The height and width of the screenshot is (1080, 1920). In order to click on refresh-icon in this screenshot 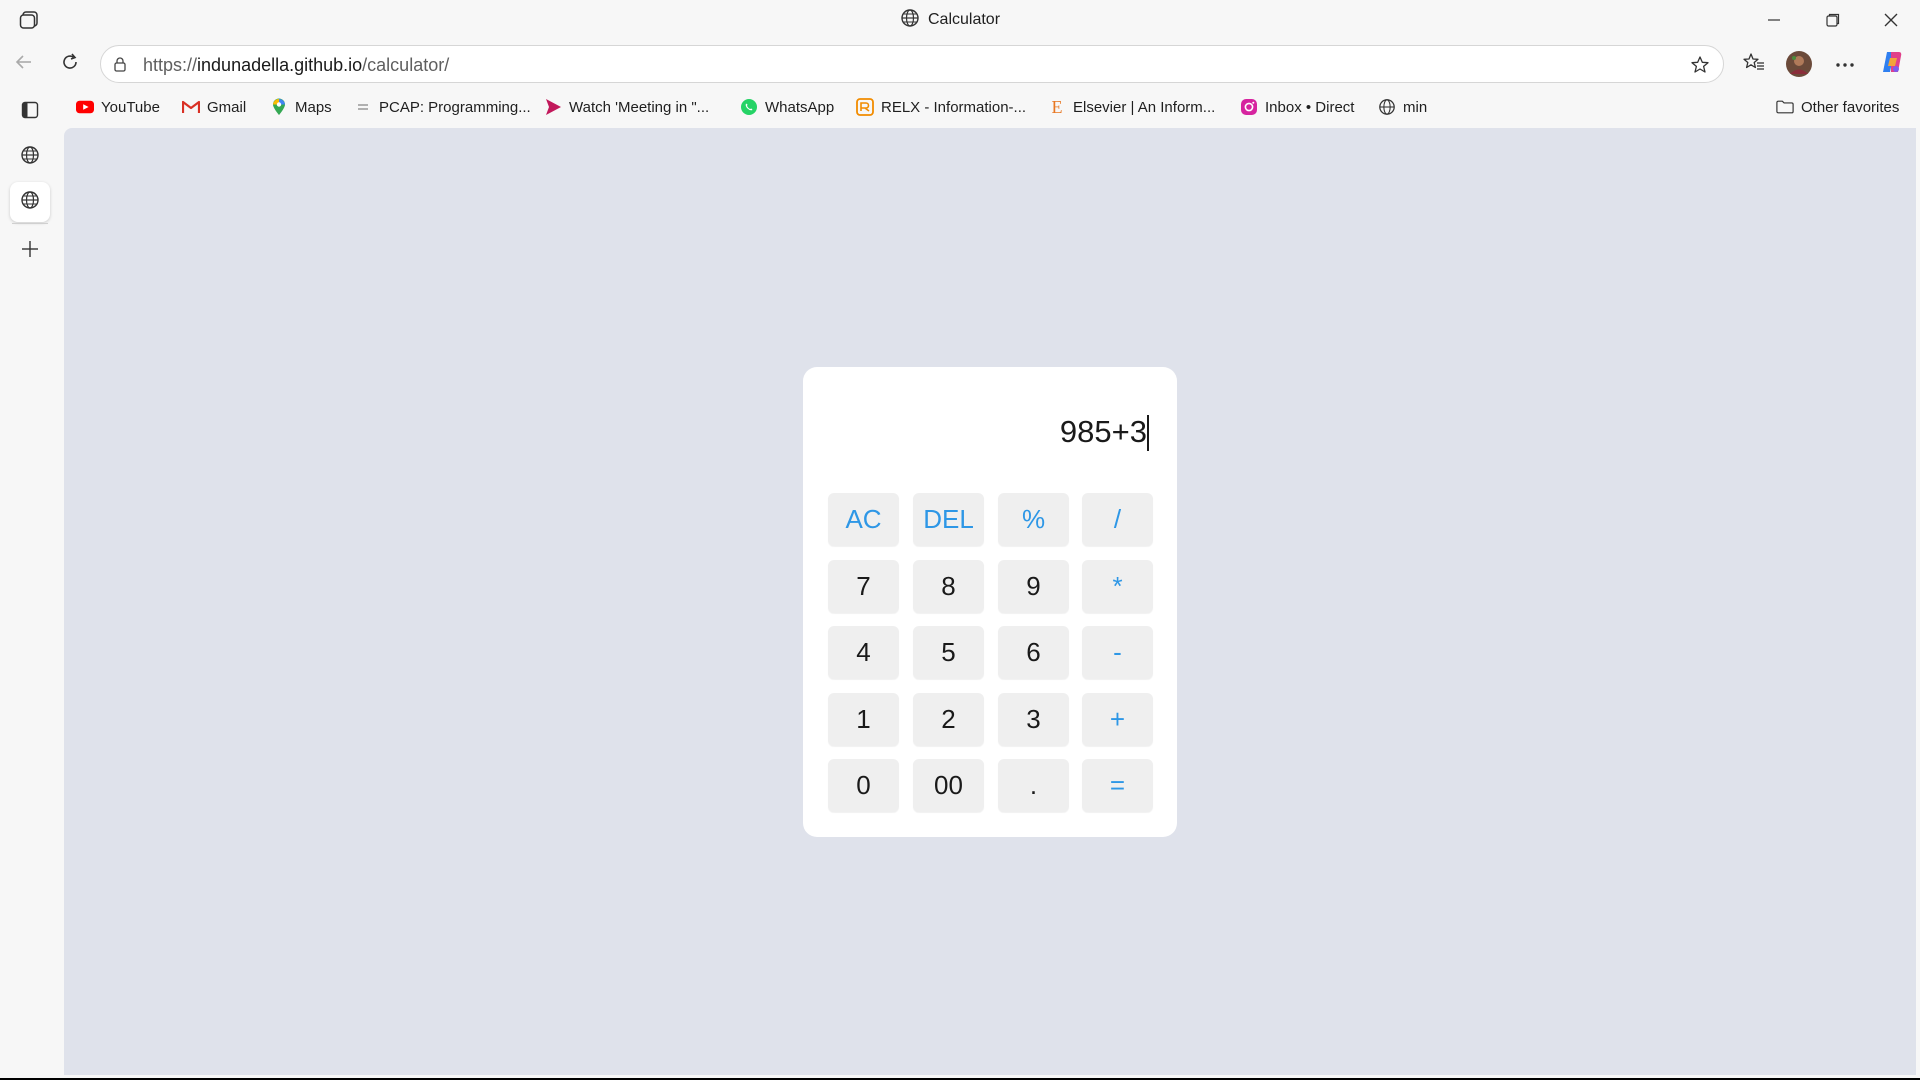, I will do `click(70, 64)`.